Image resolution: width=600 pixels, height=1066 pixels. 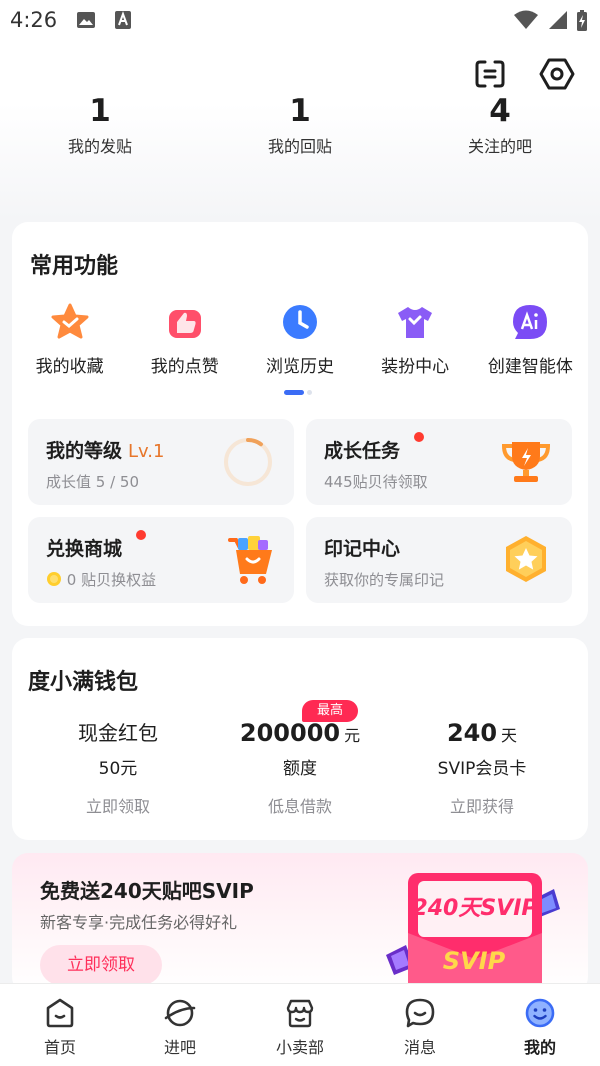 I want to click on wallet-item-value: SVIP会员卡, so click(x=482, y=769).